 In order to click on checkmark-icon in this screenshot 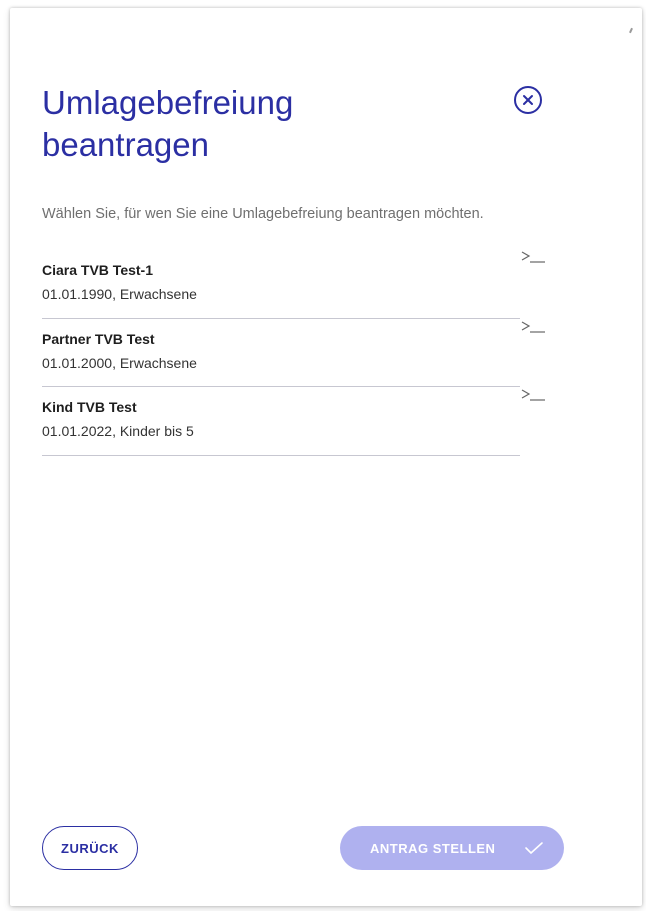, I will do `click(534, 848)`.